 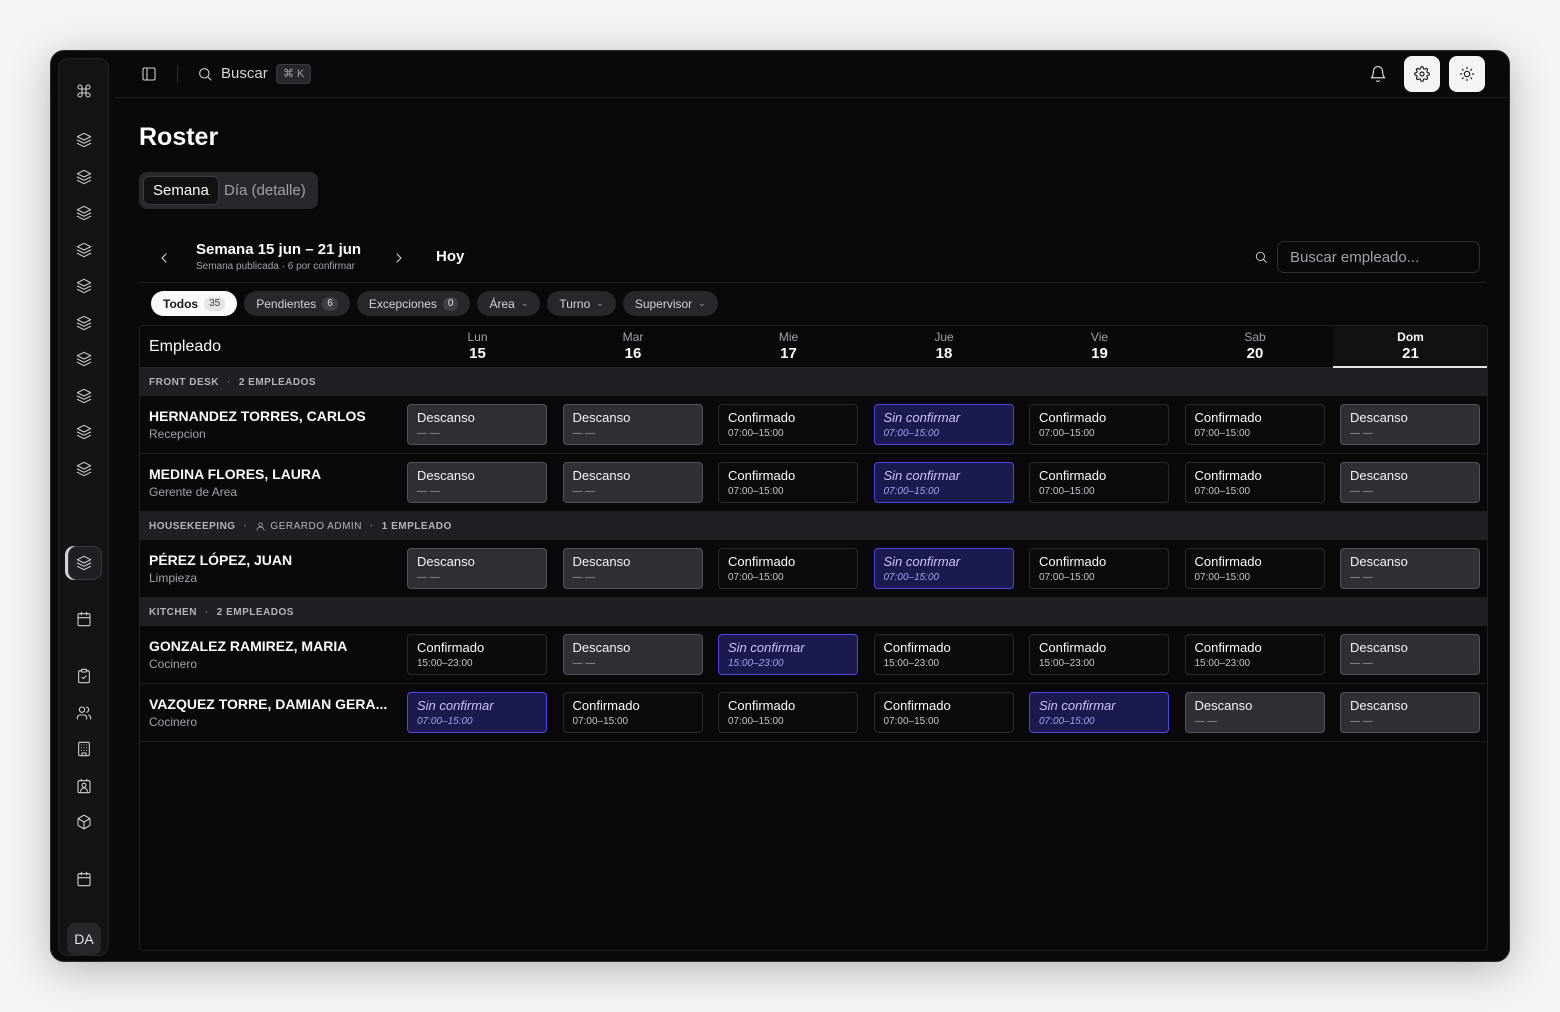 What do you see at coordinates (248, 646) in the screenshot?
I see `employee-name: GONZALEZ RAMIREZ, MARIA` at bounding box center [248, 646].